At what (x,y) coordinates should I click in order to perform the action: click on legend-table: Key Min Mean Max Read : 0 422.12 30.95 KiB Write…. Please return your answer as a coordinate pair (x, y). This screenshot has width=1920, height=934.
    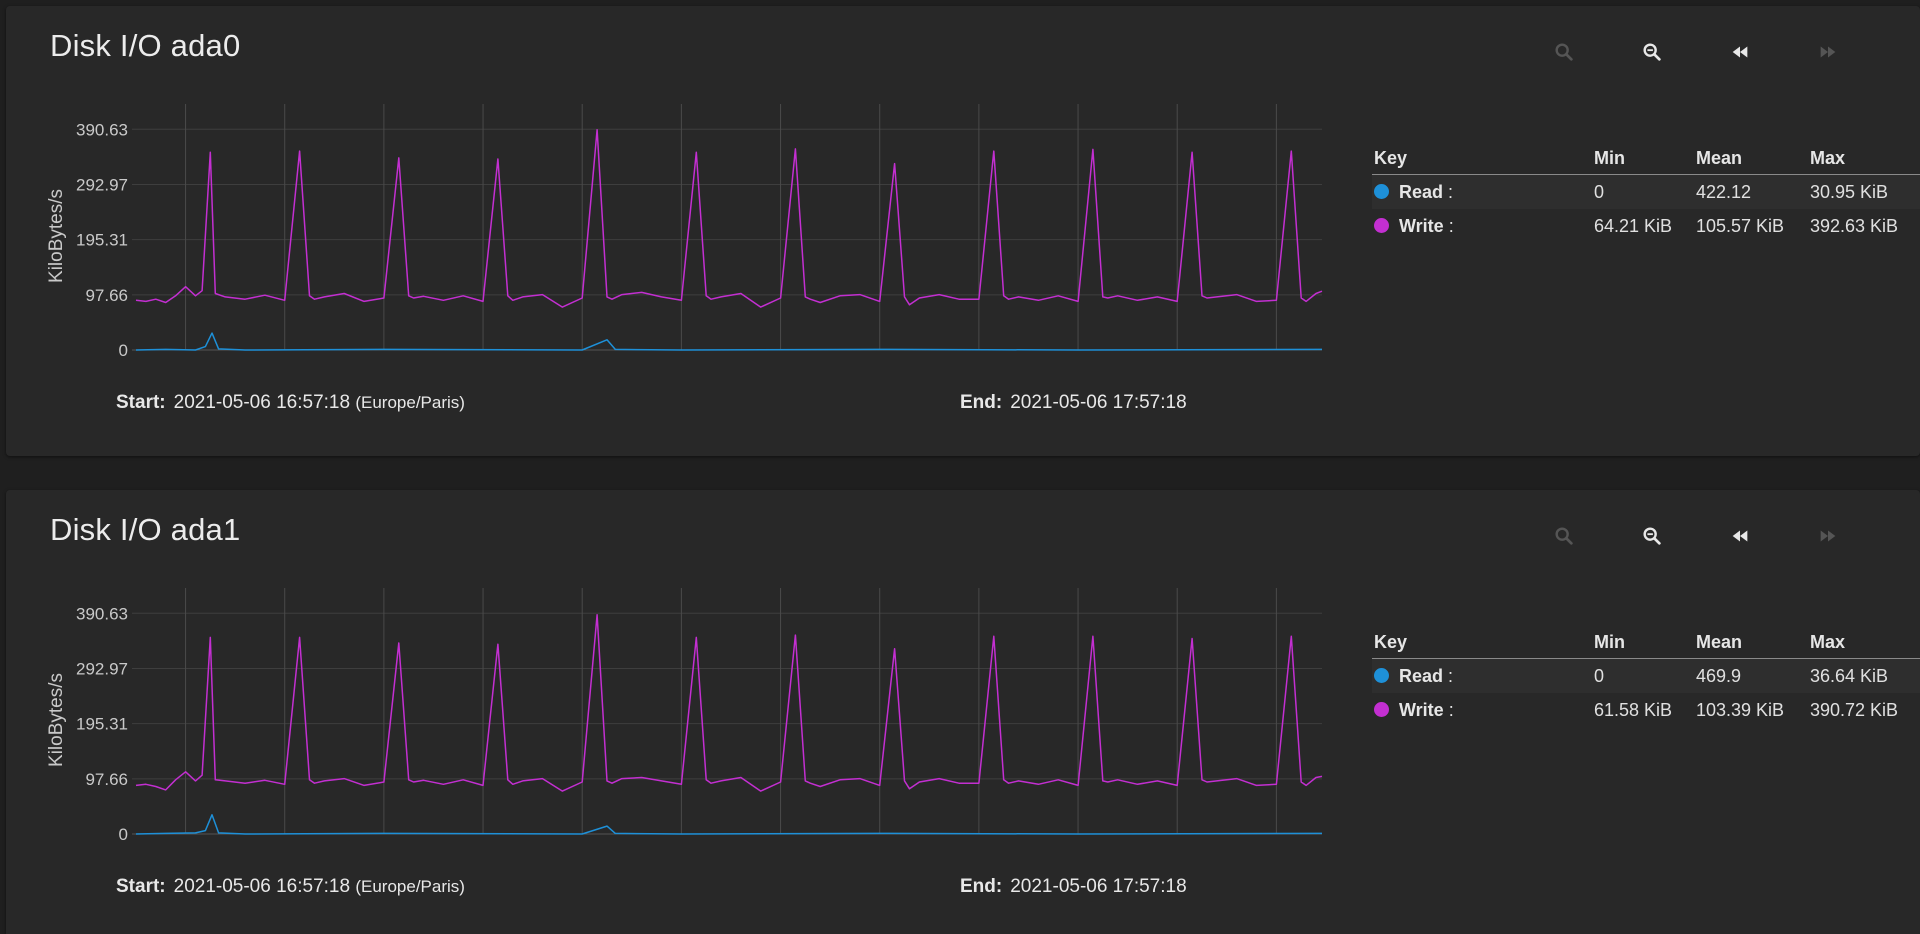
    Looking at the image, I should click on (1646, 192).